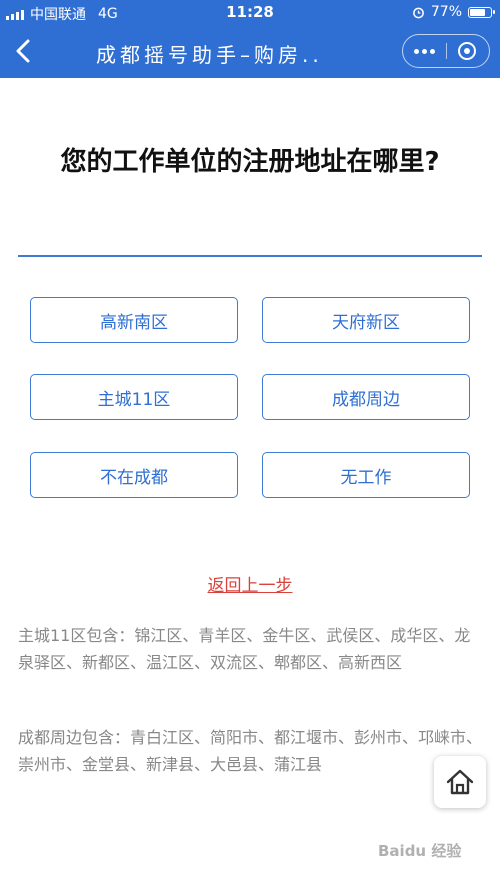 The height and width of the screenshot is (889, 500). I want to click on battery-icon, so click(481, 12).